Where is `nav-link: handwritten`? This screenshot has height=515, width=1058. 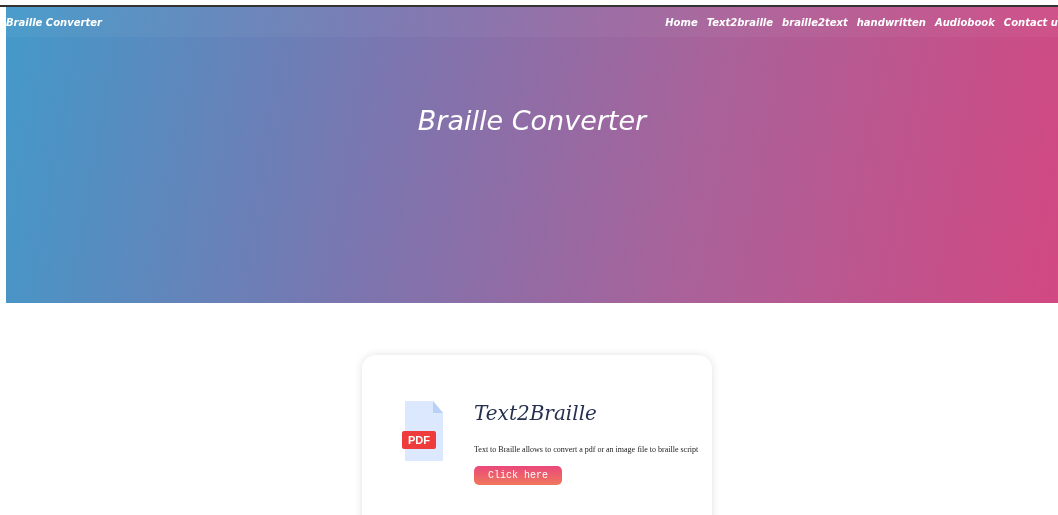
nav-link: handwritten is located at coordinates (891, 22).